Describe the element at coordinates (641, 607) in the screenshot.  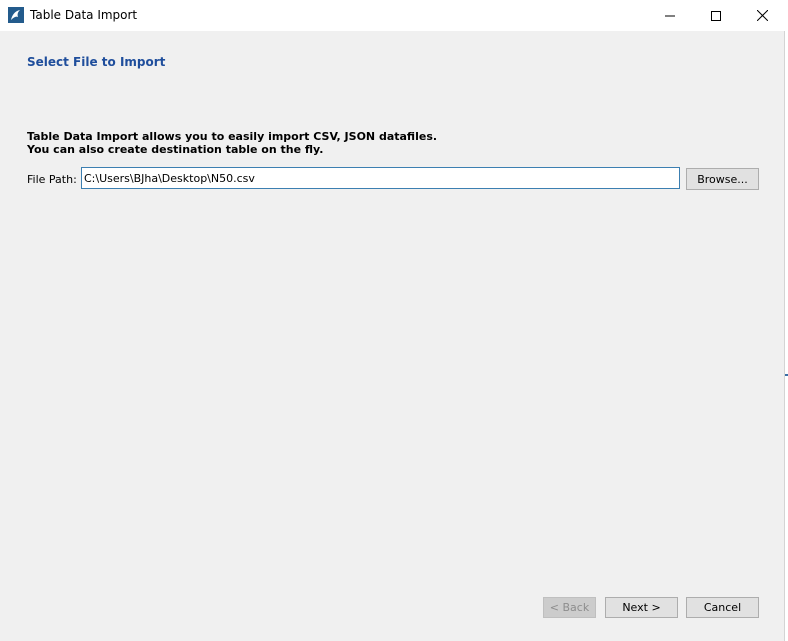
I see `next-button: Next >` at that location.